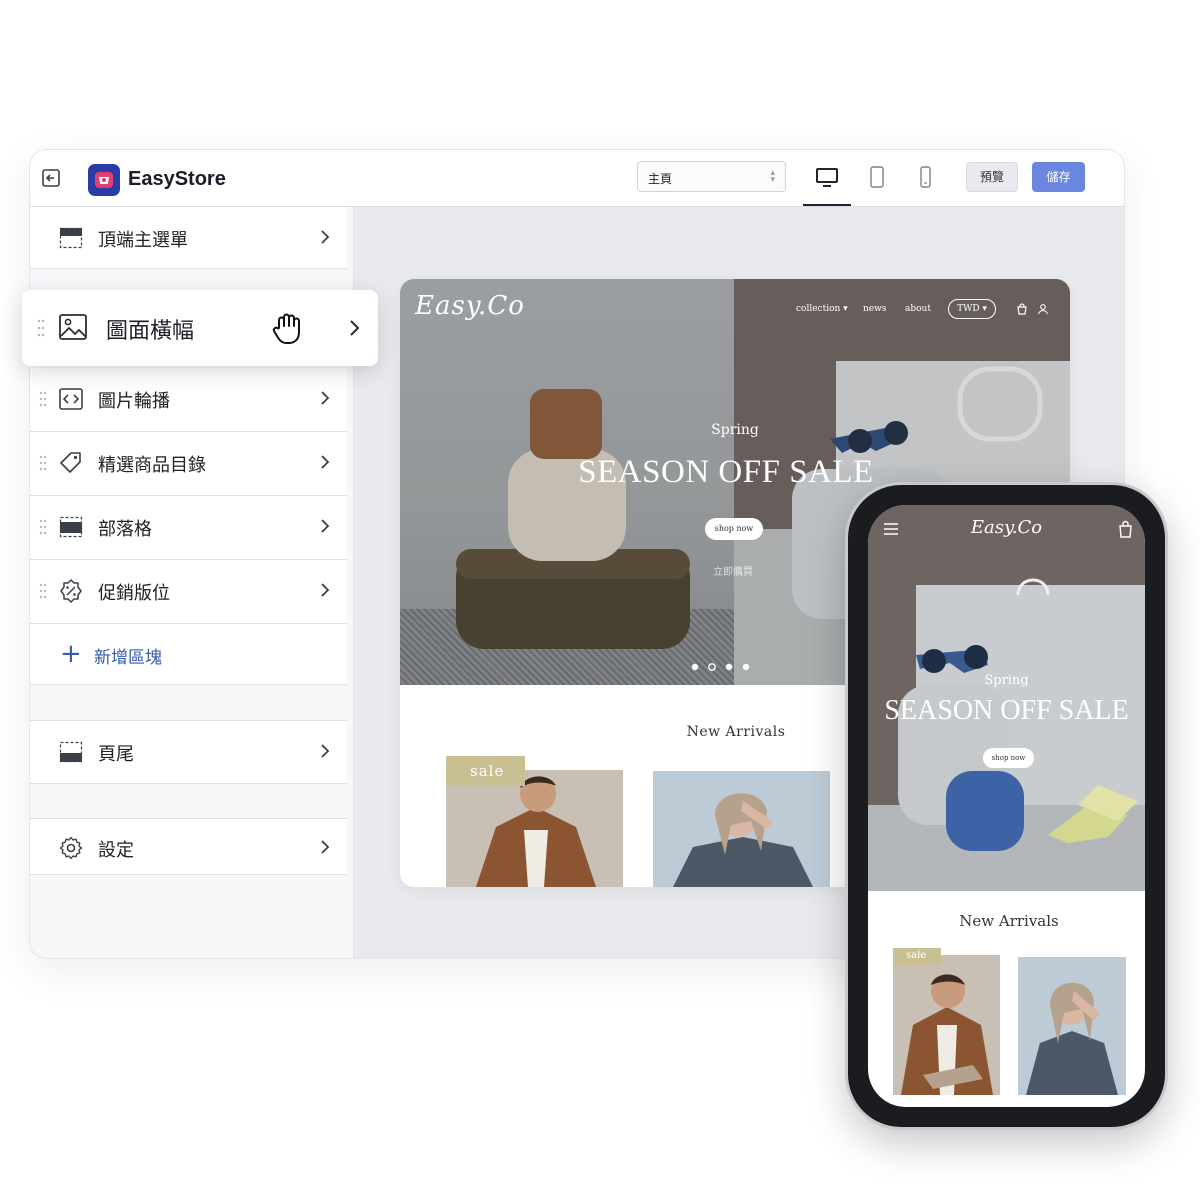  I want to click on sidebar-item-image-banner: 圖面橫幅, so click(200, 328).